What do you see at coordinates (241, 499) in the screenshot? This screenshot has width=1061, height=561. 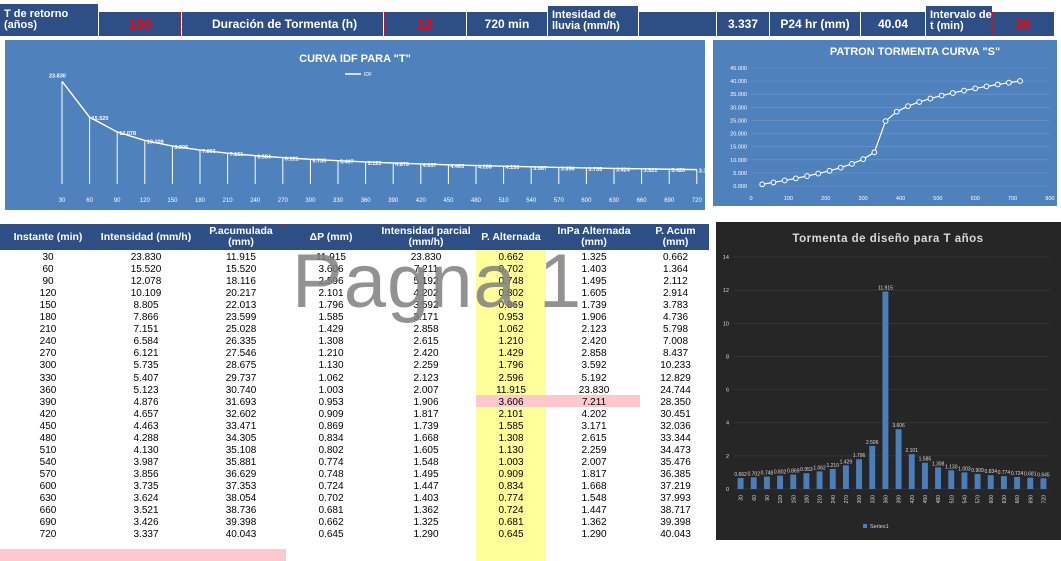 I see `cell-pacumulada: 38.054` at bounding box center [241, 499].